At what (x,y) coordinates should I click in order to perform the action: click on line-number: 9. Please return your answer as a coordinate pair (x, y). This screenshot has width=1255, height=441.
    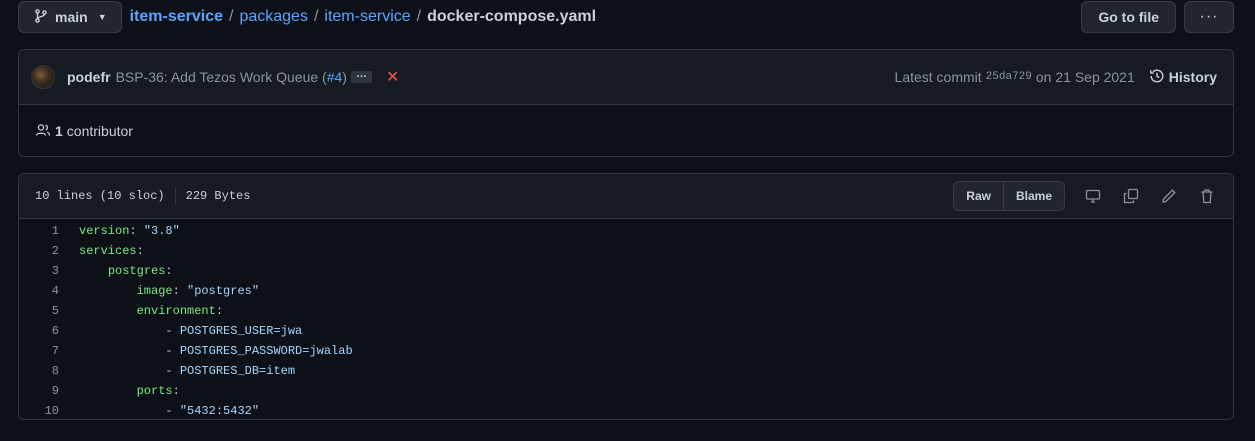
    Looking at the image, I should click on (39, 391).